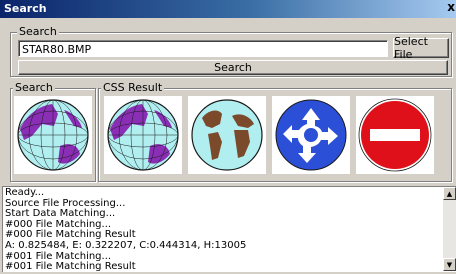  What do you see at coordinates (449, 229) in the screenshot?
I see `log-scrollbar: ▲ ▼` at bounding box center [449, 229].